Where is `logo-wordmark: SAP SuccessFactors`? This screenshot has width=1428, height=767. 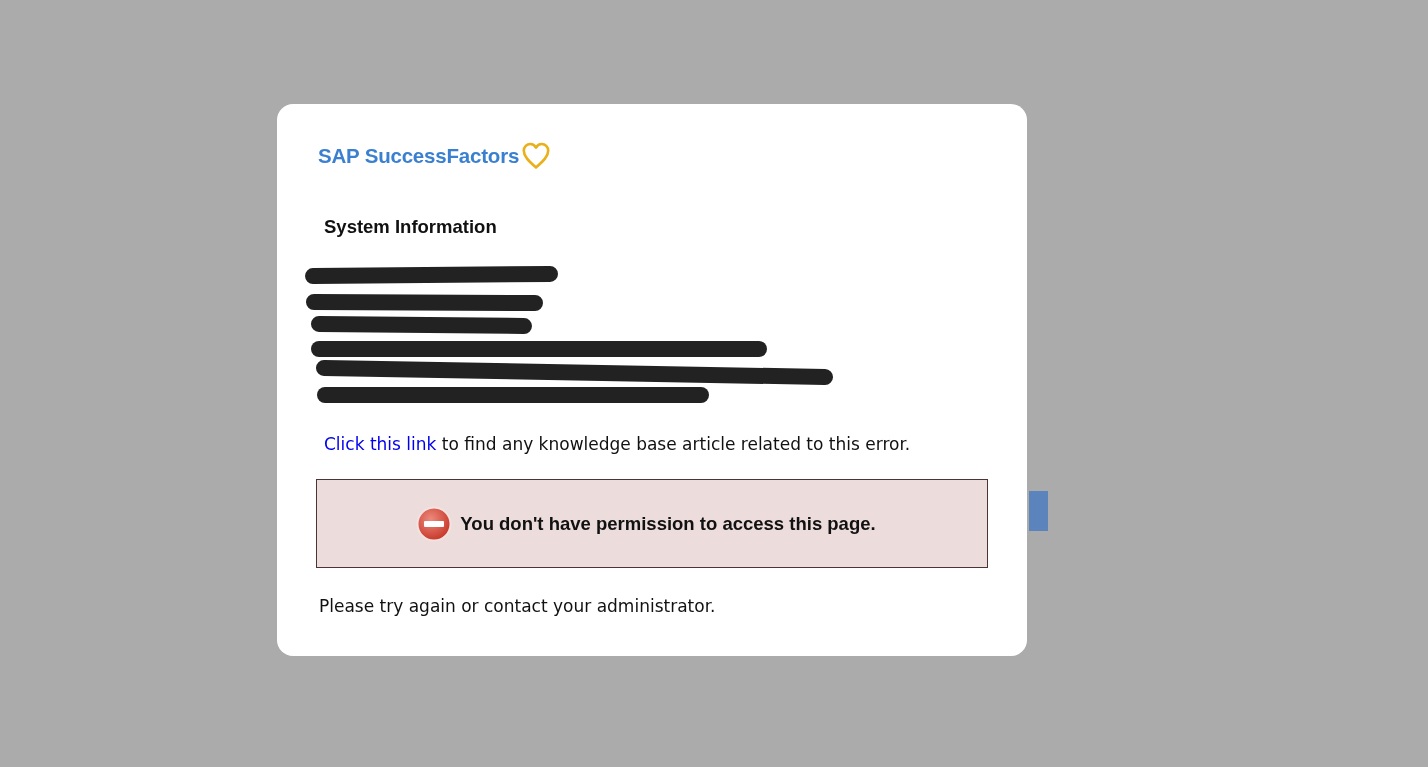 logo-wordmark: SAP SuccessFactors is located at coordinates (419, 156).